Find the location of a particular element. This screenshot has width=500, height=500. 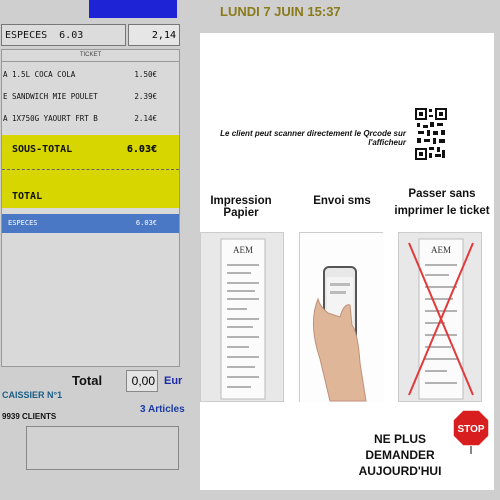

payment-mode-total: 2,14 is located at coordinates (154, 35).